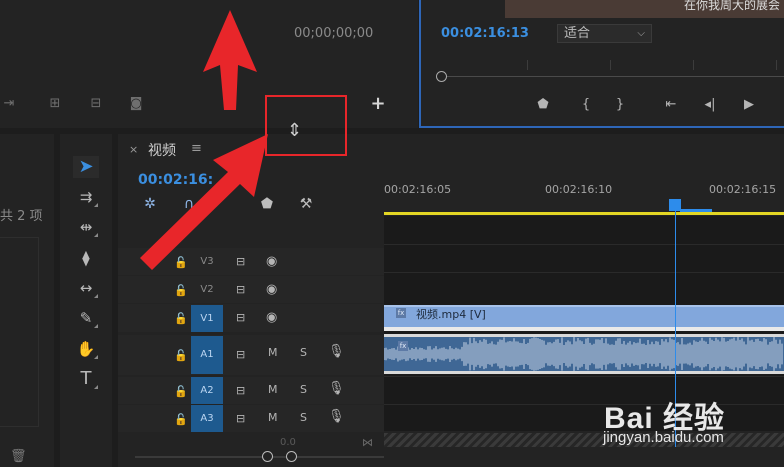 The height and width of the screenshot is (467, 784). Describe the element at coordinates (663, 437) in the screenshot. I see `watermark-url: jingyan.baidu.com` at that location.